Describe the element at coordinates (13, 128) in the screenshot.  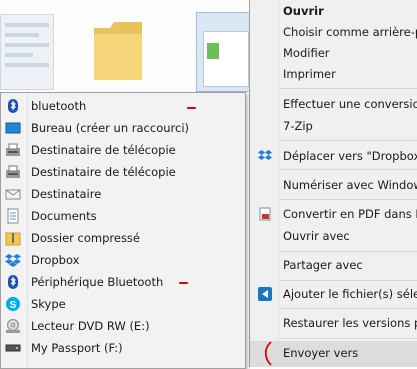
I see `desktop-icon` at that location.